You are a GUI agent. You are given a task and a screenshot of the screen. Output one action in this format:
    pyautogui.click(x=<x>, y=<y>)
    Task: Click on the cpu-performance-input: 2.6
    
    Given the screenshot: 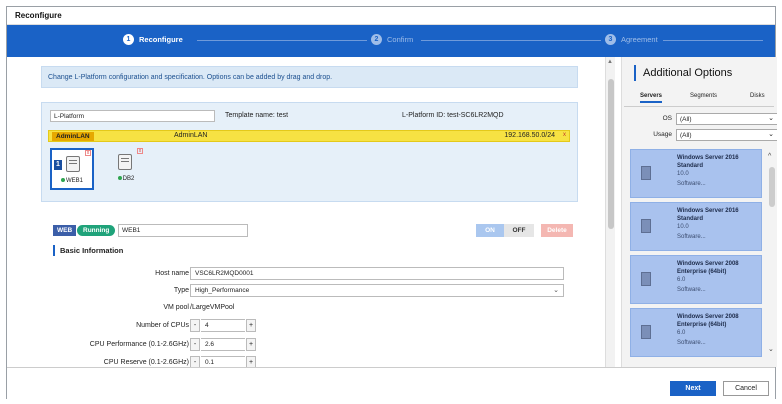 What is the action you would take?
    pyautogui.click(x=223, y=344)
    